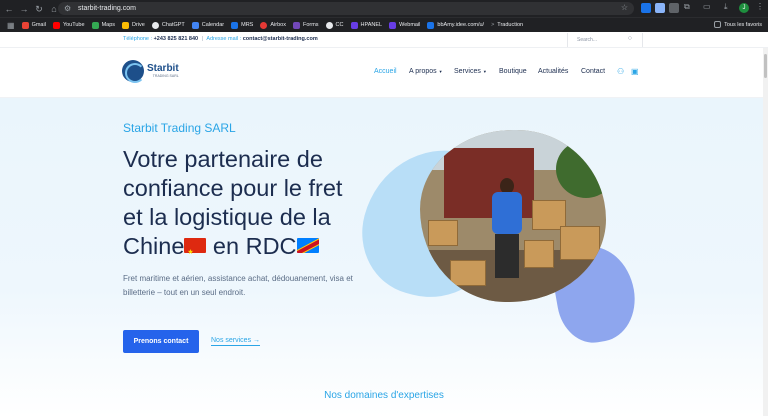 This screenshot has height=416, width=768. Describe the element at coordinates (738, 24) in the screenshot. I see `all-bookmarks: Tous les favoris` at that location.